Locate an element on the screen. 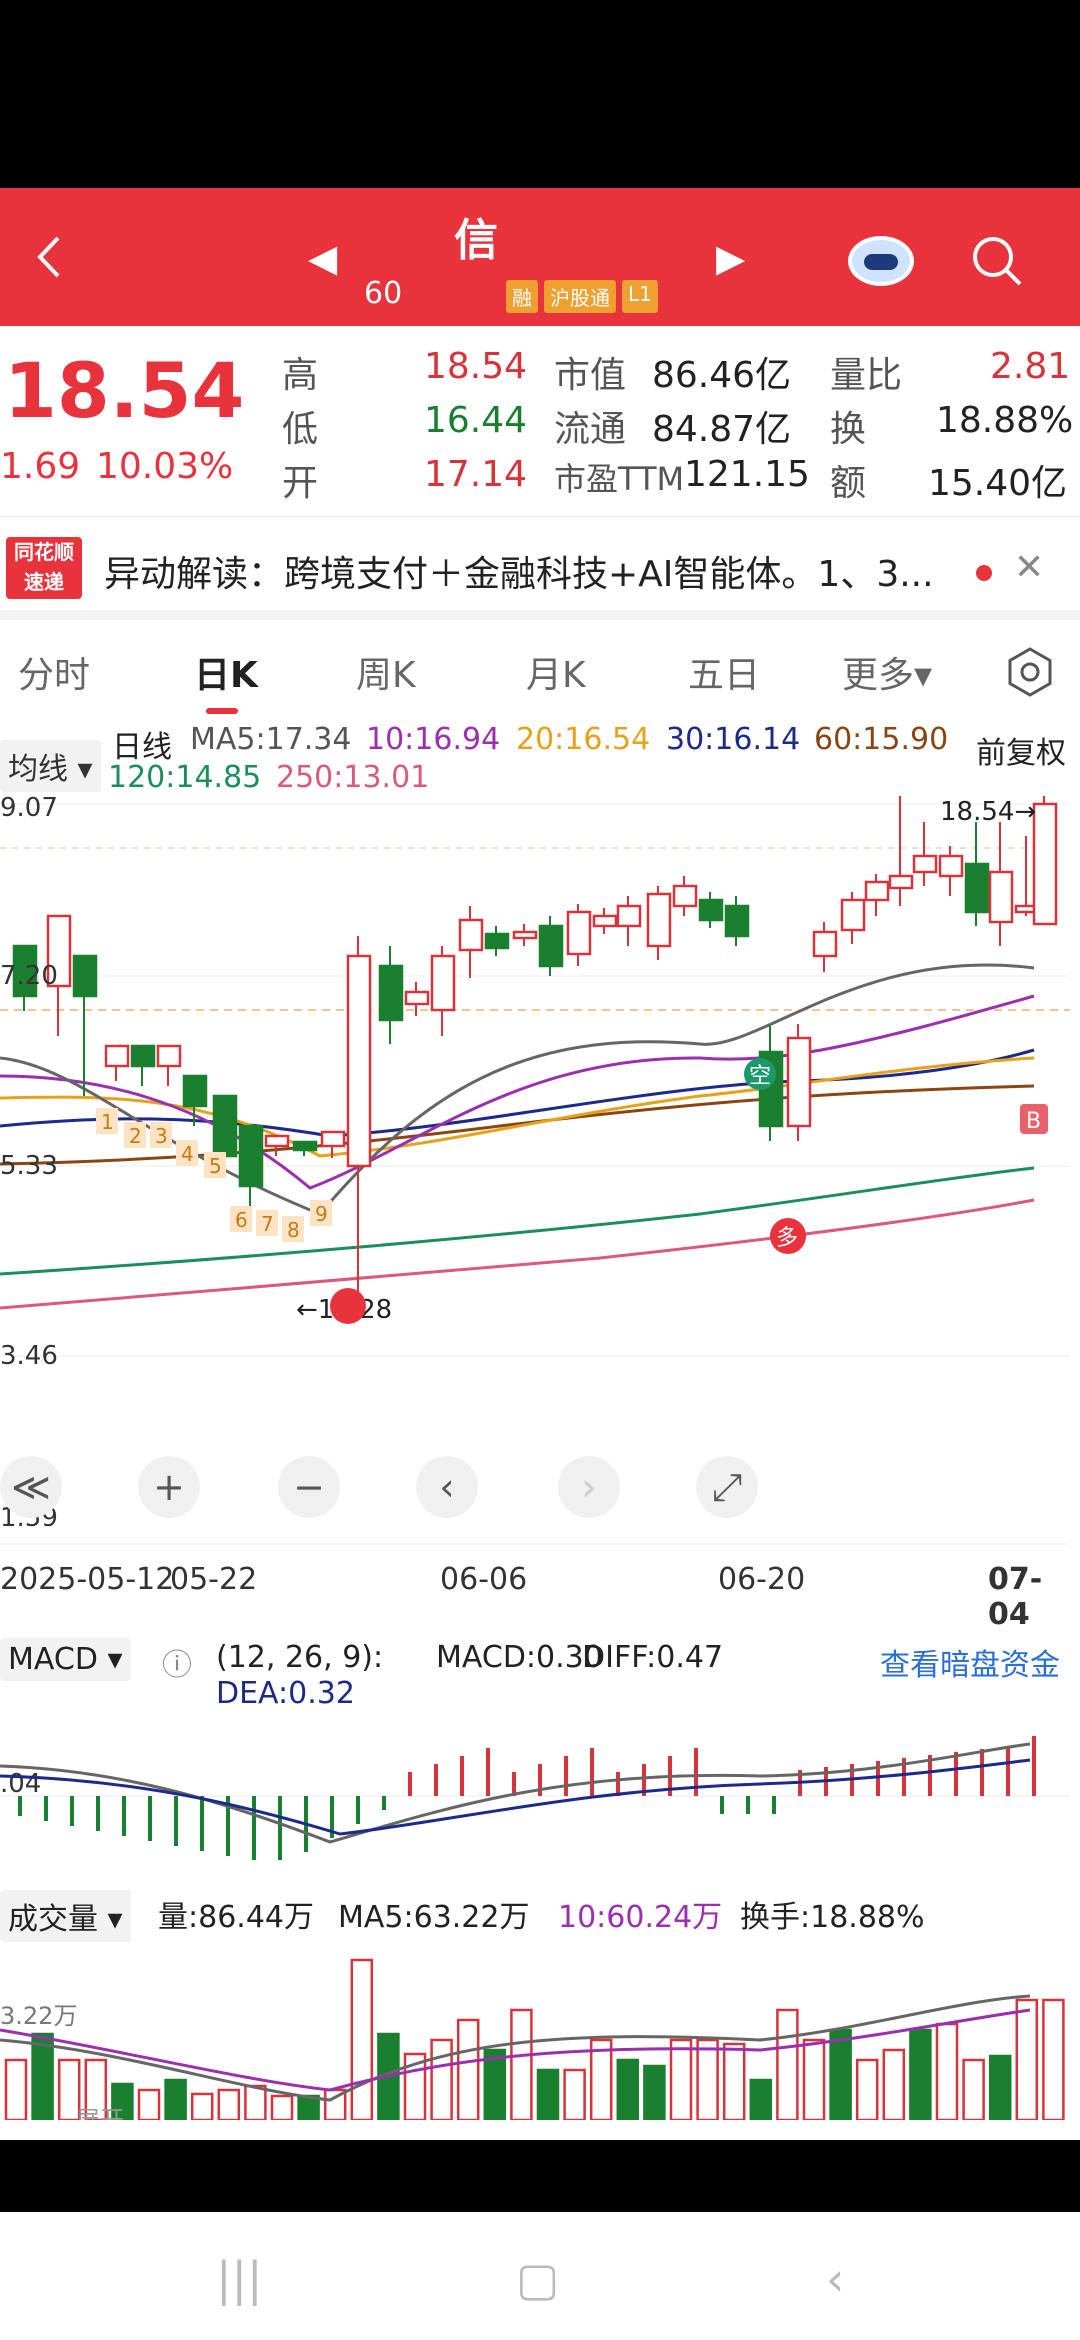  high-value: 18.54 is located at coordinates (476, 366).